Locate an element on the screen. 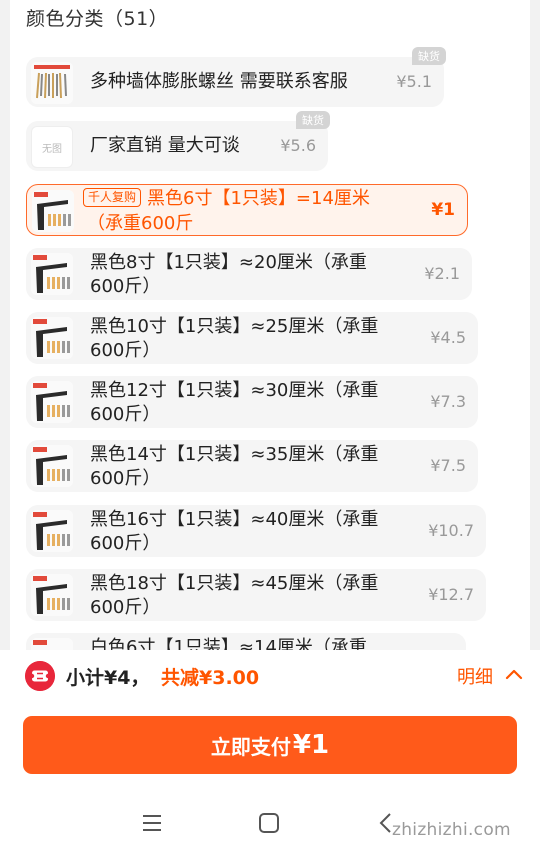 The width and height of the screenshot is (540, 855). watermark-text: zhizhizhi.com is located at coordinates (451, 830).